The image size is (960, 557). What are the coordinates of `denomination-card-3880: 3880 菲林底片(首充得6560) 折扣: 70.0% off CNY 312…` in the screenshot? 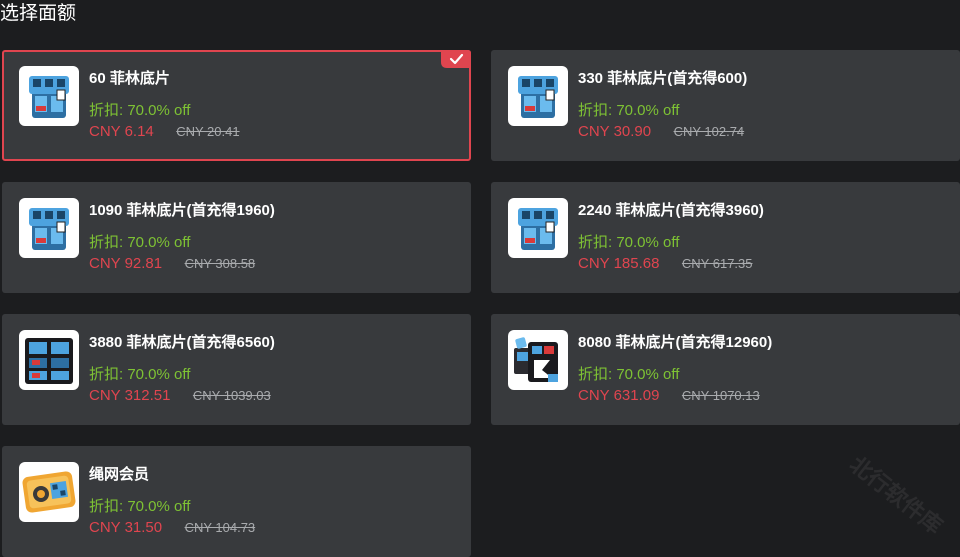 It's located at (236, 369).